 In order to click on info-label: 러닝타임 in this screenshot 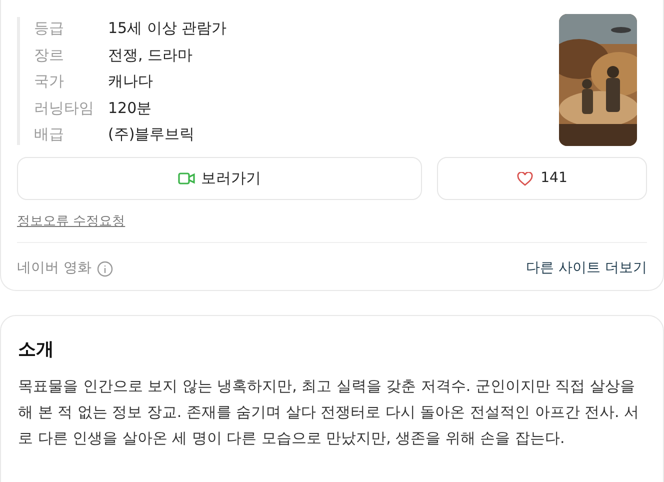, I will do `click(64, 108)`.